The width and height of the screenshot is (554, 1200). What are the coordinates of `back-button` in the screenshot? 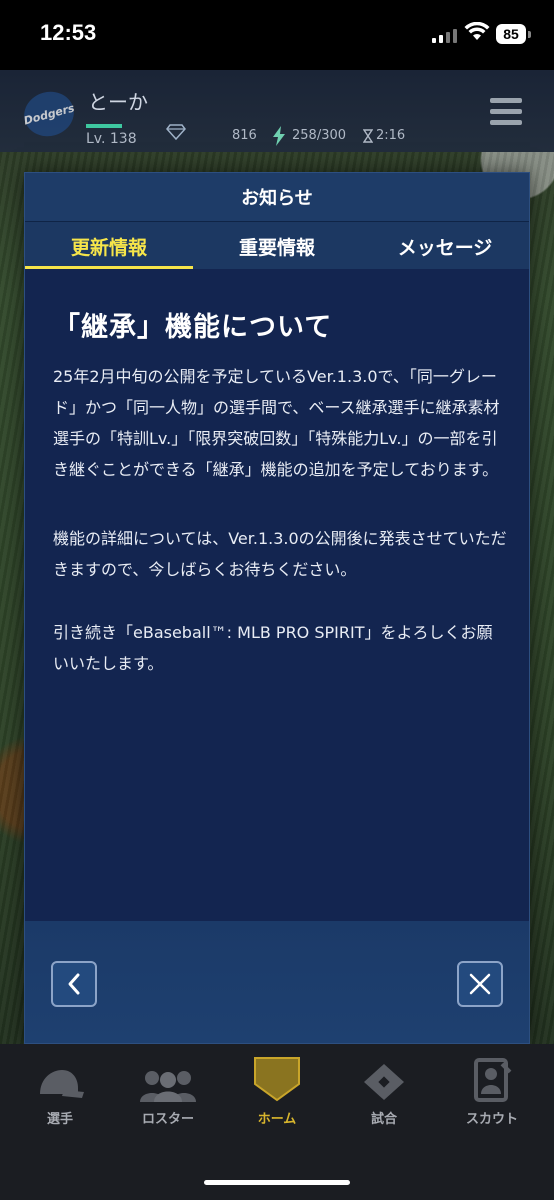 It's located at (74, 984).